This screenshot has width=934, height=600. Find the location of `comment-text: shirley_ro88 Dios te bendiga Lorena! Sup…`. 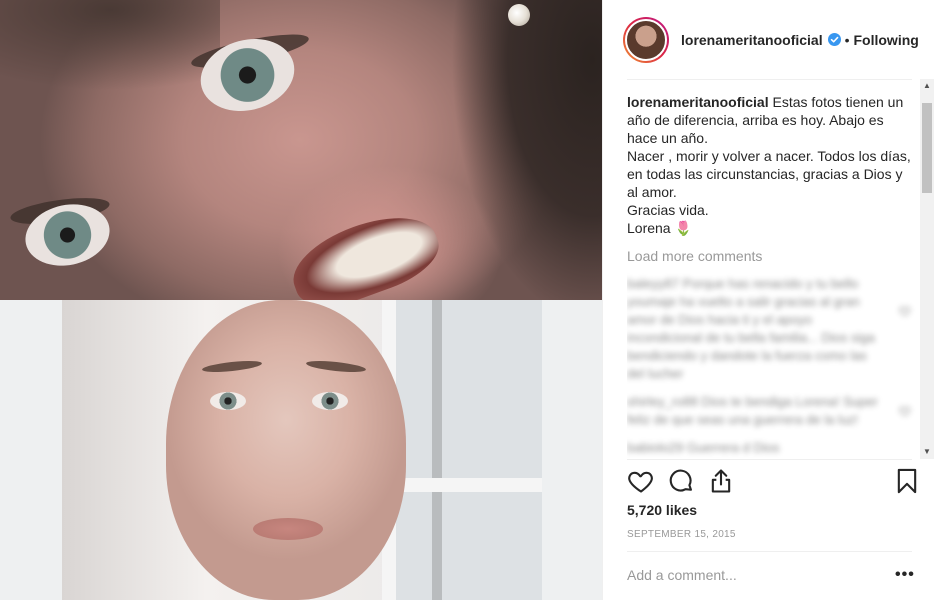

comment-text: shirley_ro88 Dios te bendiga Lorena! Sup… is located at coordinates (752, 410).